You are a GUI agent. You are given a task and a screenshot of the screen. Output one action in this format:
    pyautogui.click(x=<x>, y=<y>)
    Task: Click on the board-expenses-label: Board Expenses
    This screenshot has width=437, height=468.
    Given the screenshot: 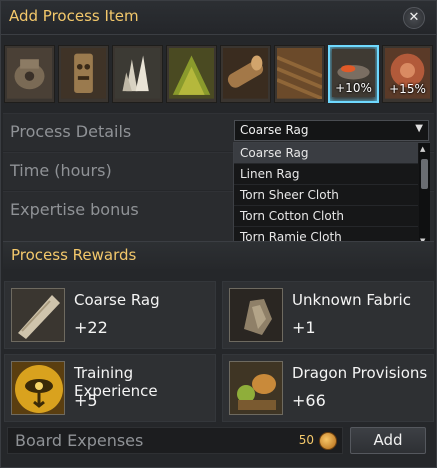 What is the action you would take?
    pyautogui.click(x=79, y=440)
    